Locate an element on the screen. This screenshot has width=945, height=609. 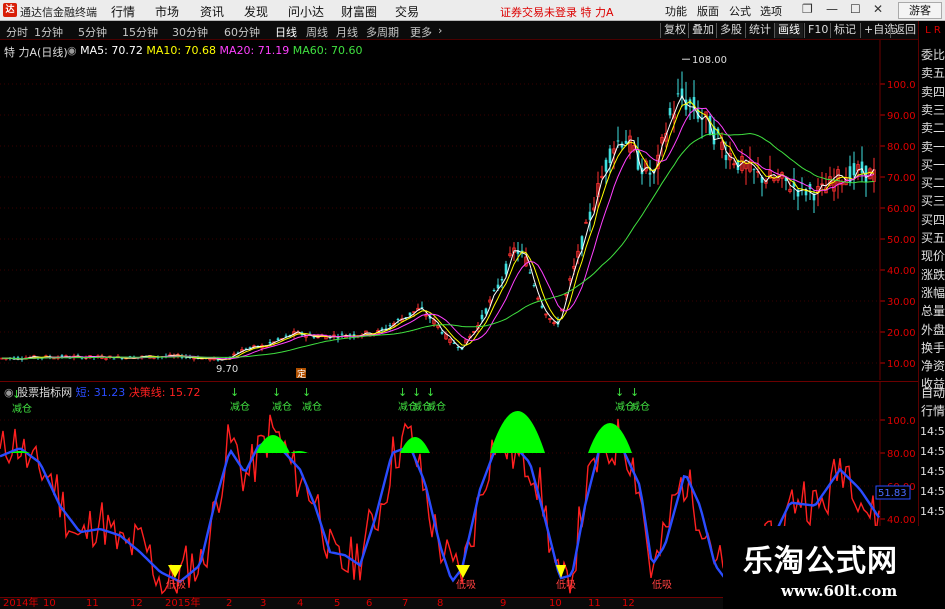
chevron-right-icon: › is located at coordinates (440, 30).